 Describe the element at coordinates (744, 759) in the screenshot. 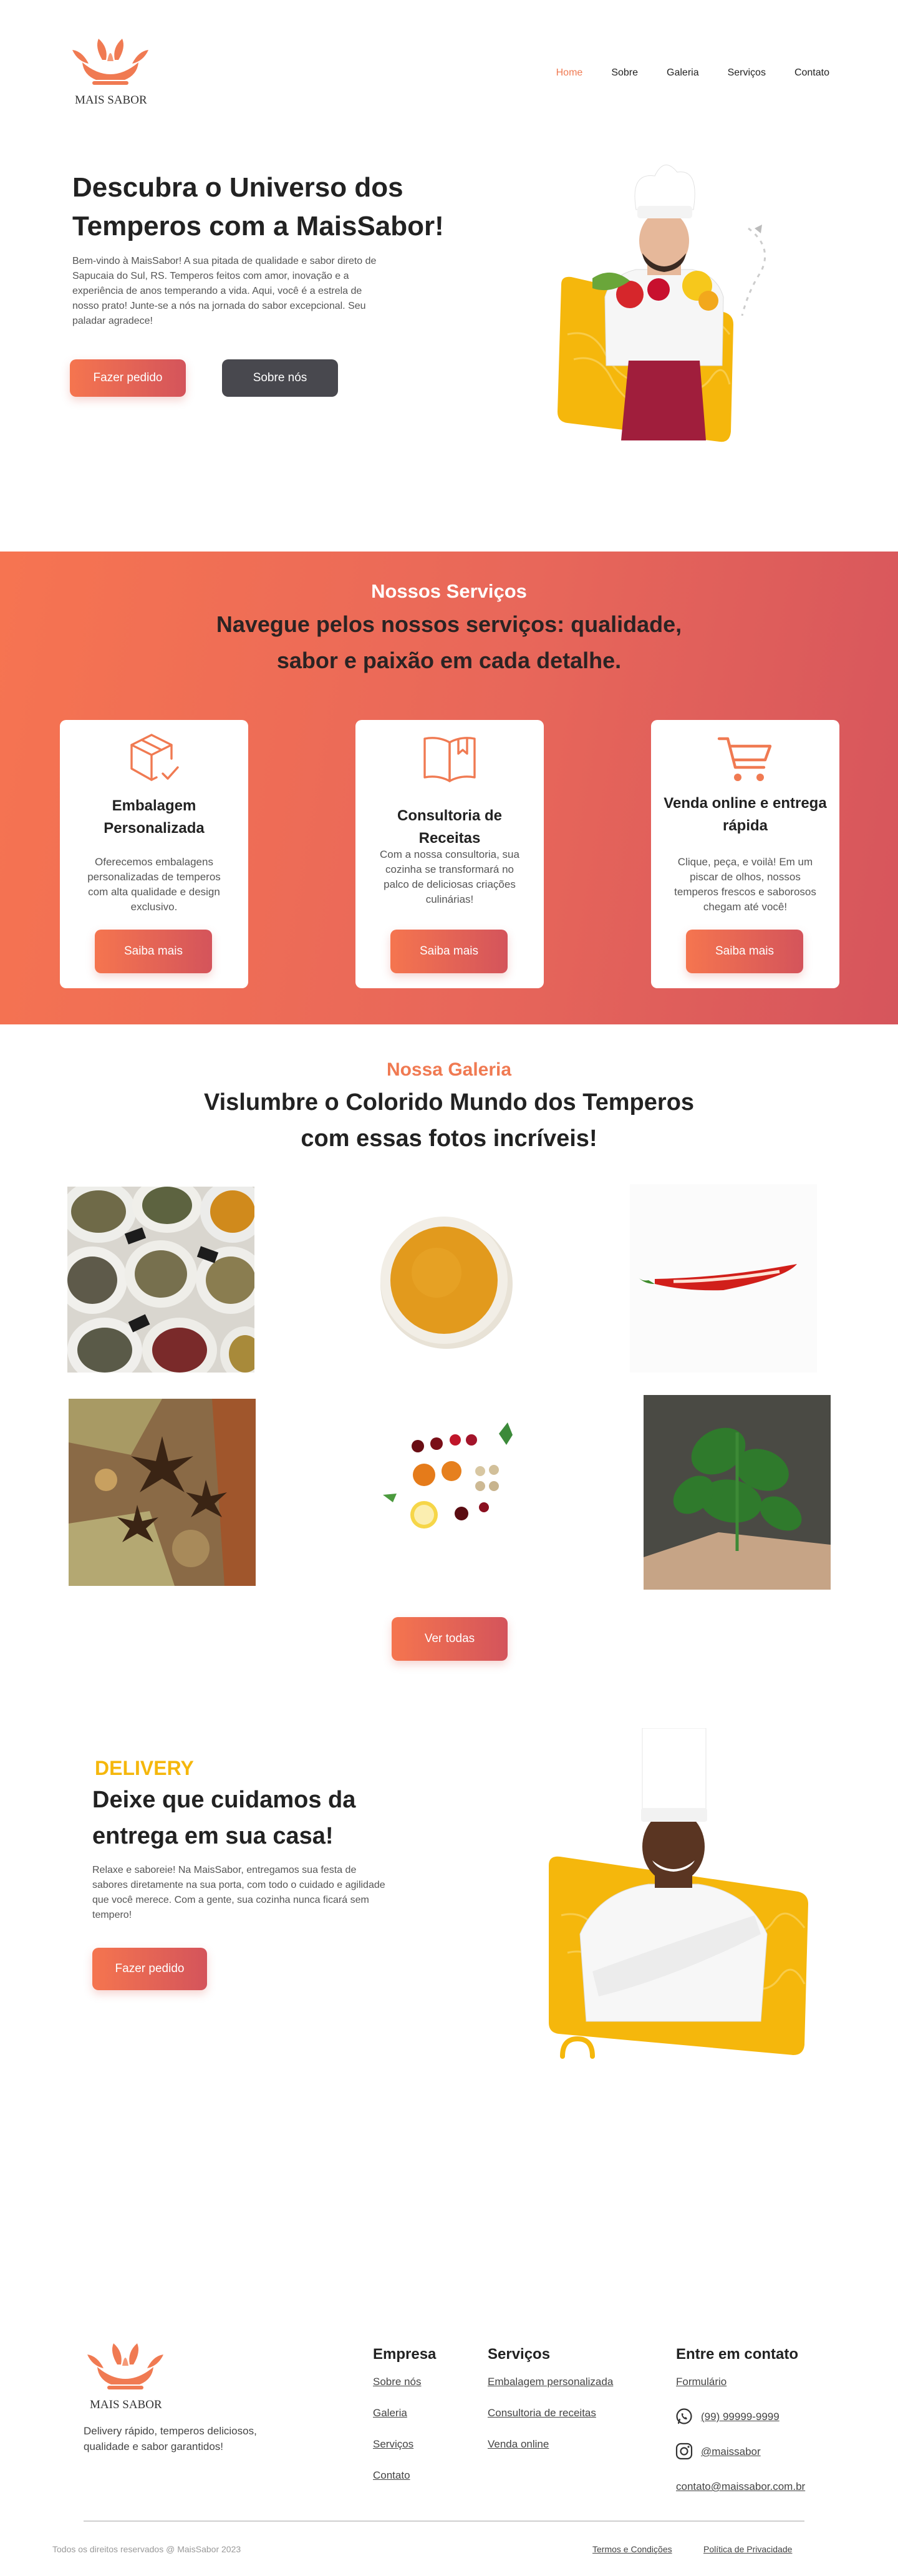

I see `shopping-cart-icon` at that location.